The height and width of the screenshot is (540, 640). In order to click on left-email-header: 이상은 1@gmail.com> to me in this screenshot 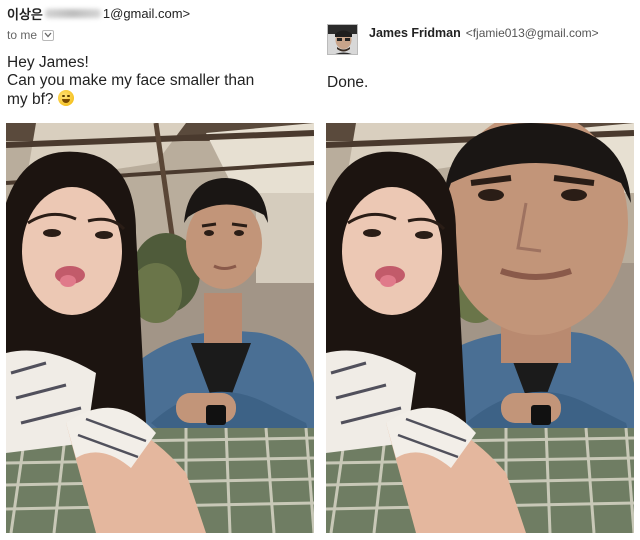, I will do `click(157, 23)`.